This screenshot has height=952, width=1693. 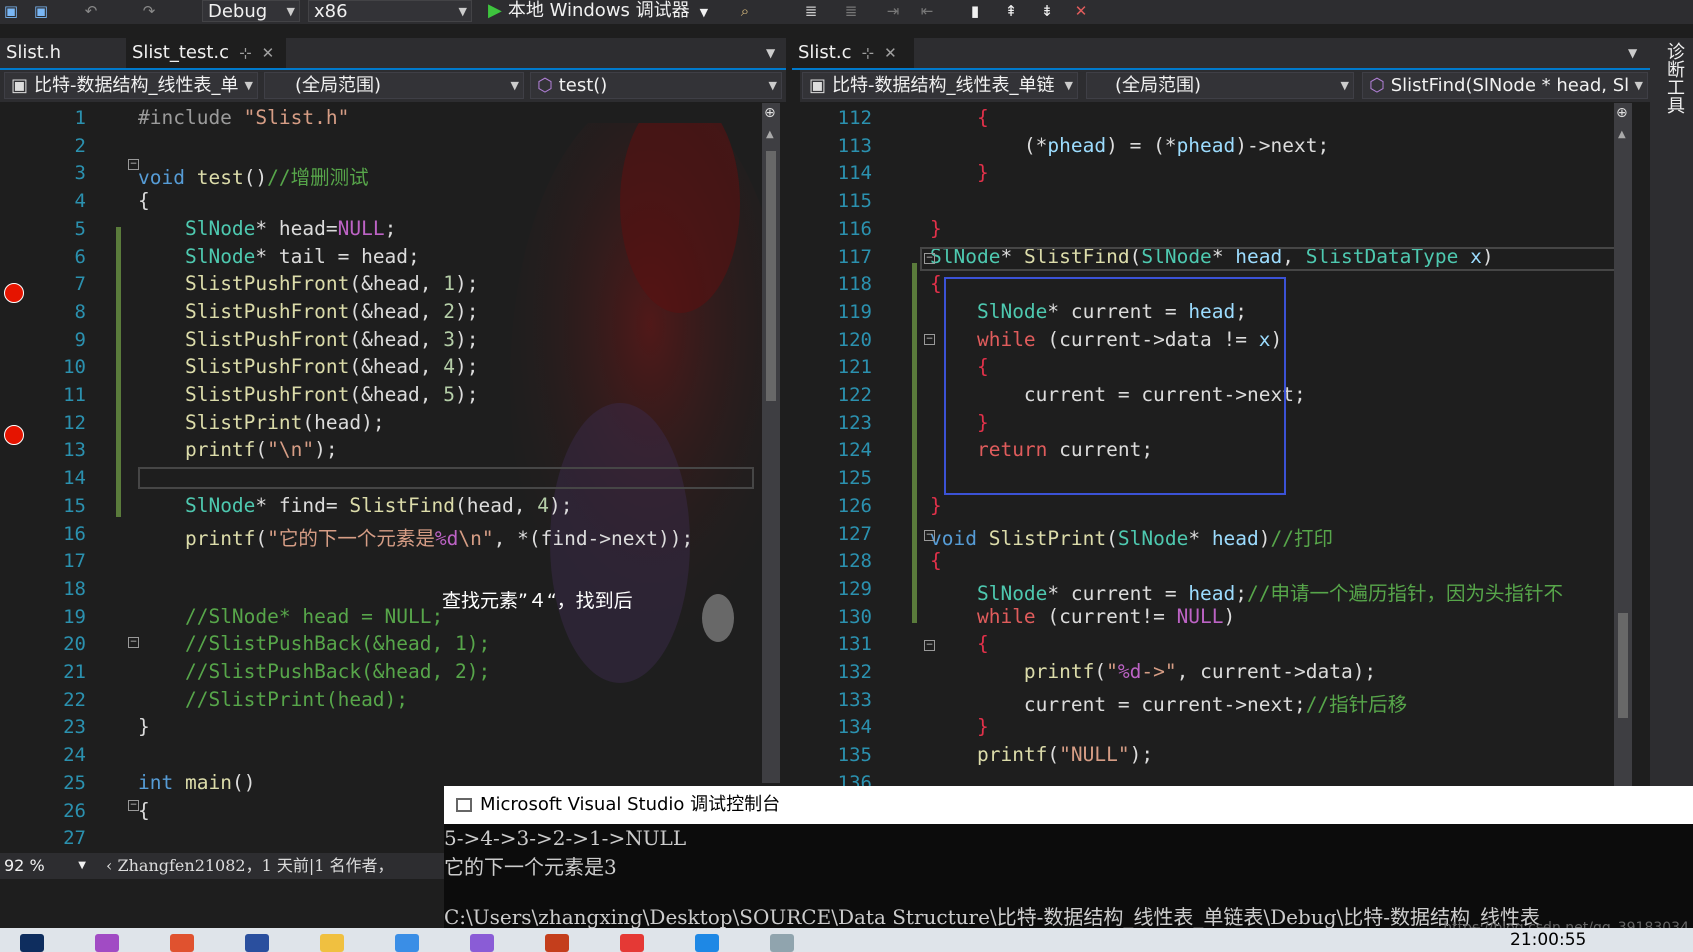 I want to click on code-line: #include "Slist.h", so click(x=243, y=117).